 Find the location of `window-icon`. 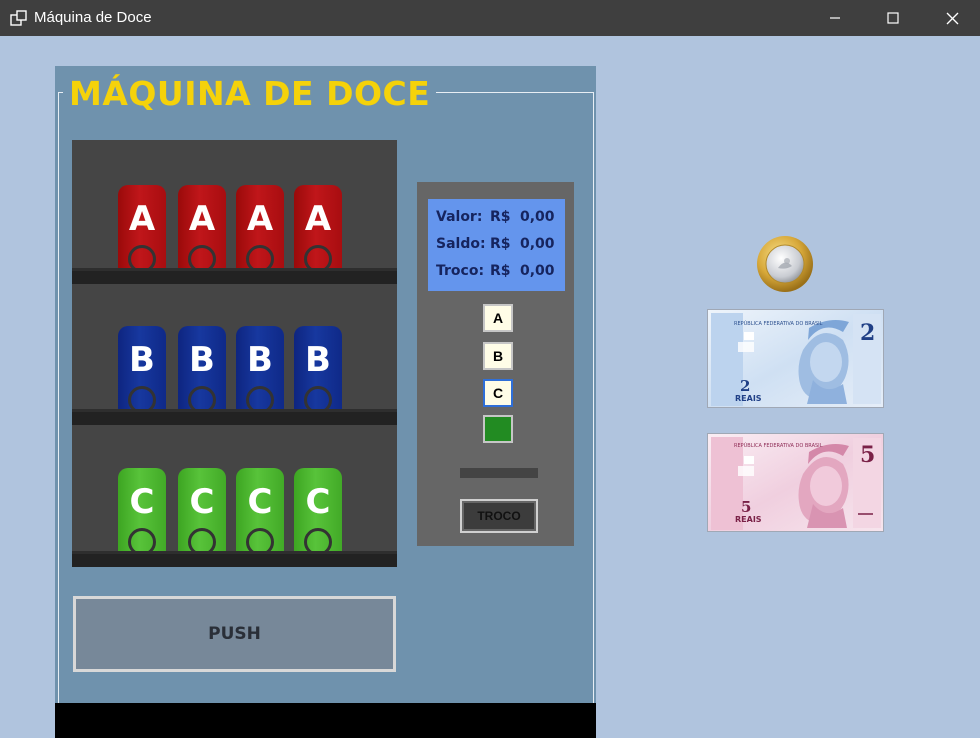

window-icon is located at coordinates (19, 18).